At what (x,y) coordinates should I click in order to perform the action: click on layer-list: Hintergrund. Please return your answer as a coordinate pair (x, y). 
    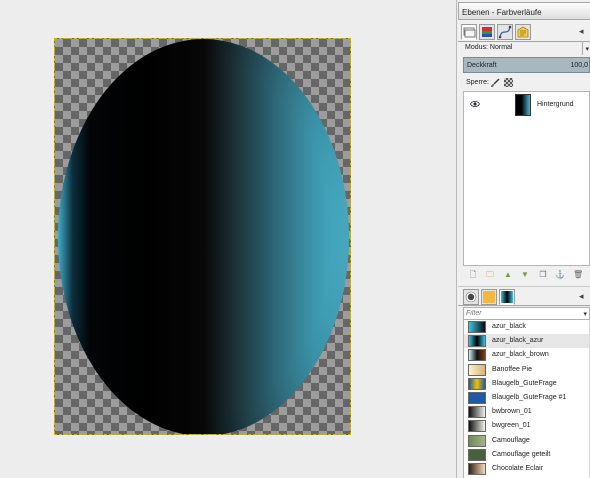
    Looking at the image, I should click on (526, 178).